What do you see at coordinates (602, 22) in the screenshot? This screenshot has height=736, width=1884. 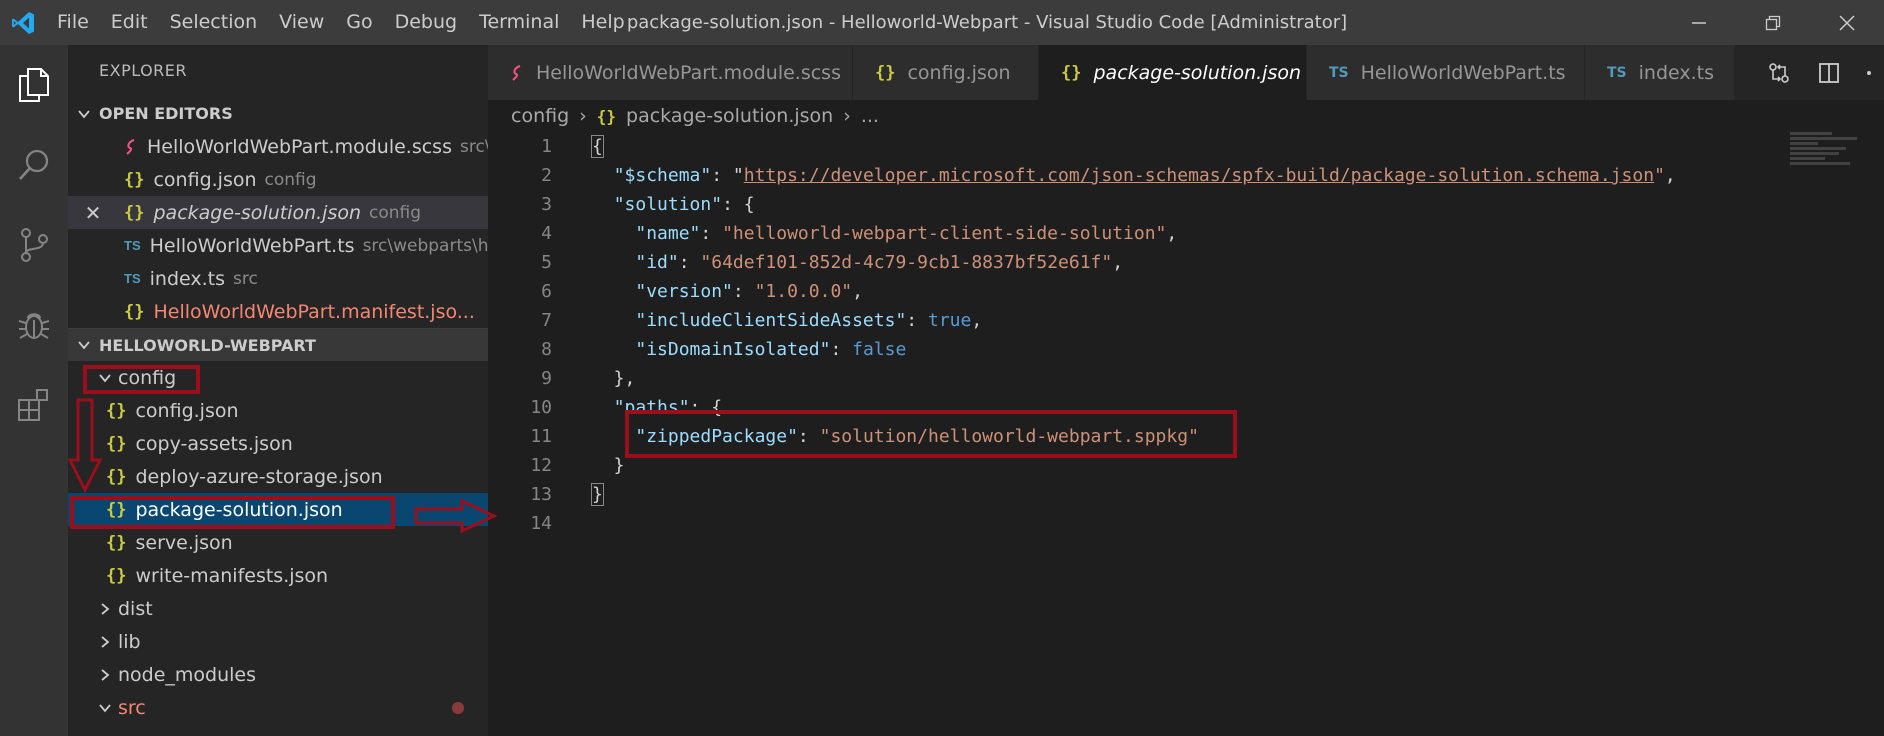 I see `menu-help: Help` at bounding box center [602, 22].